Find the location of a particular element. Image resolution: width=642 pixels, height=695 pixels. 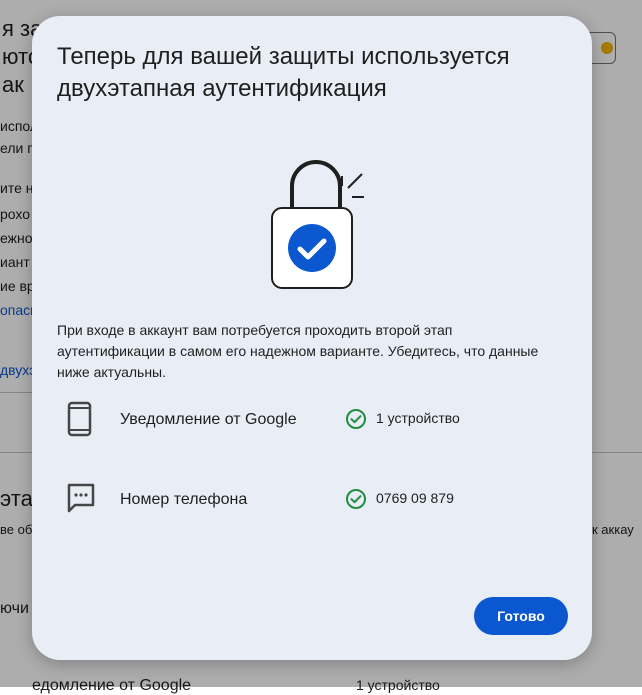

message-icon is located at coordinates (81, 501).